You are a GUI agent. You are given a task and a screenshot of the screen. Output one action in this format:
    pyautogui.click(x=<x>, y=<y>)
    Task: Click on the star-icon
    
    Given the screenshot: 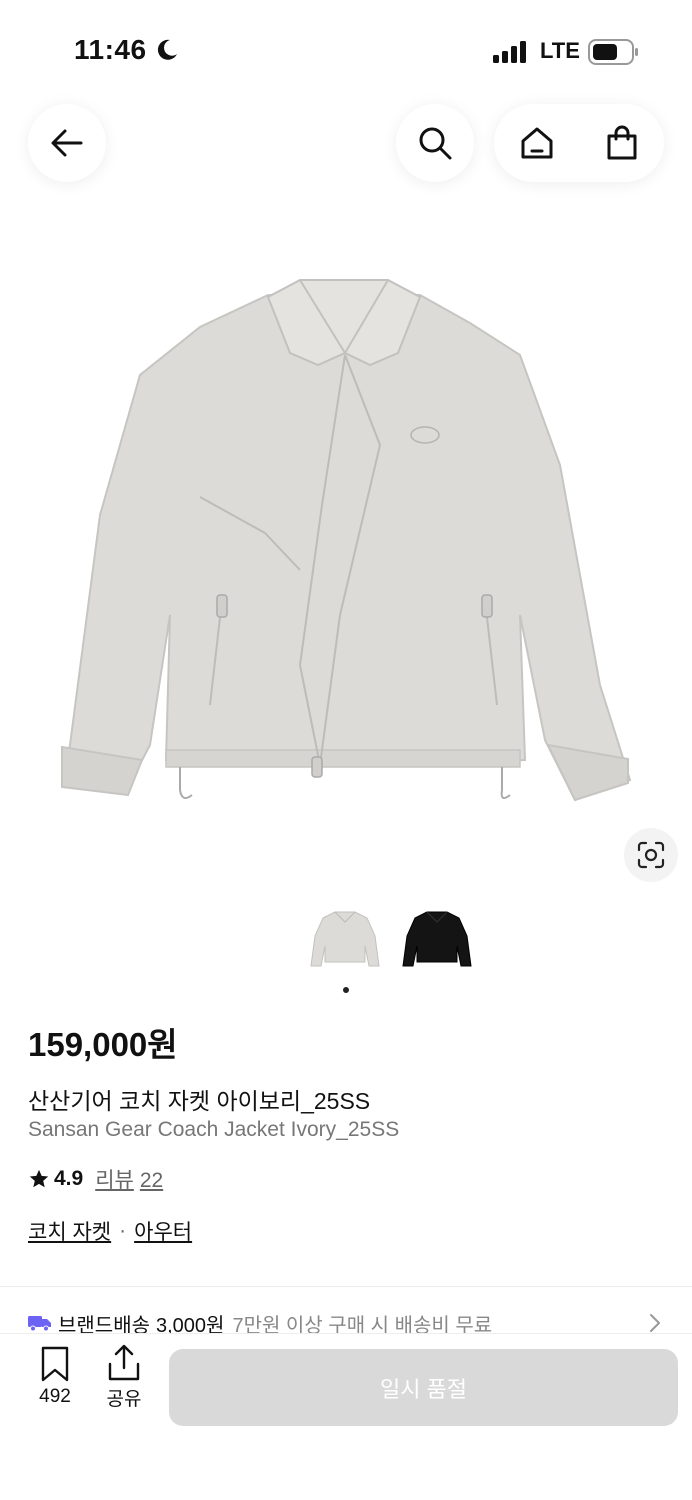 What is the action you would take?
    pyautogui.click(x=39, y=1178)
    